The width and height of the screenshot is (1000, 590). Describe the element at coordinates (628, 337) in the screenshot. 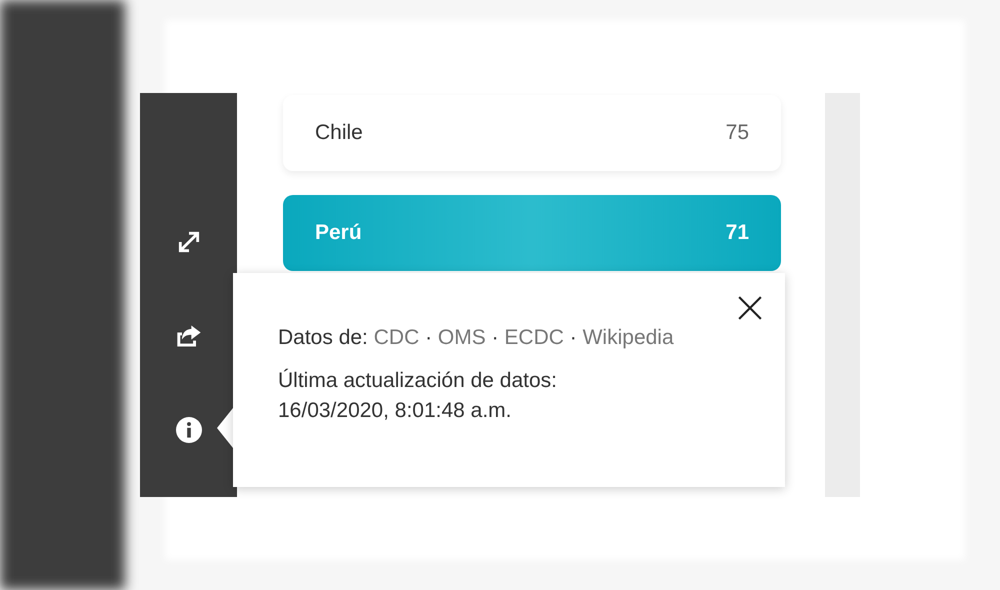

I see `source-link: Wikipedia` at that location.